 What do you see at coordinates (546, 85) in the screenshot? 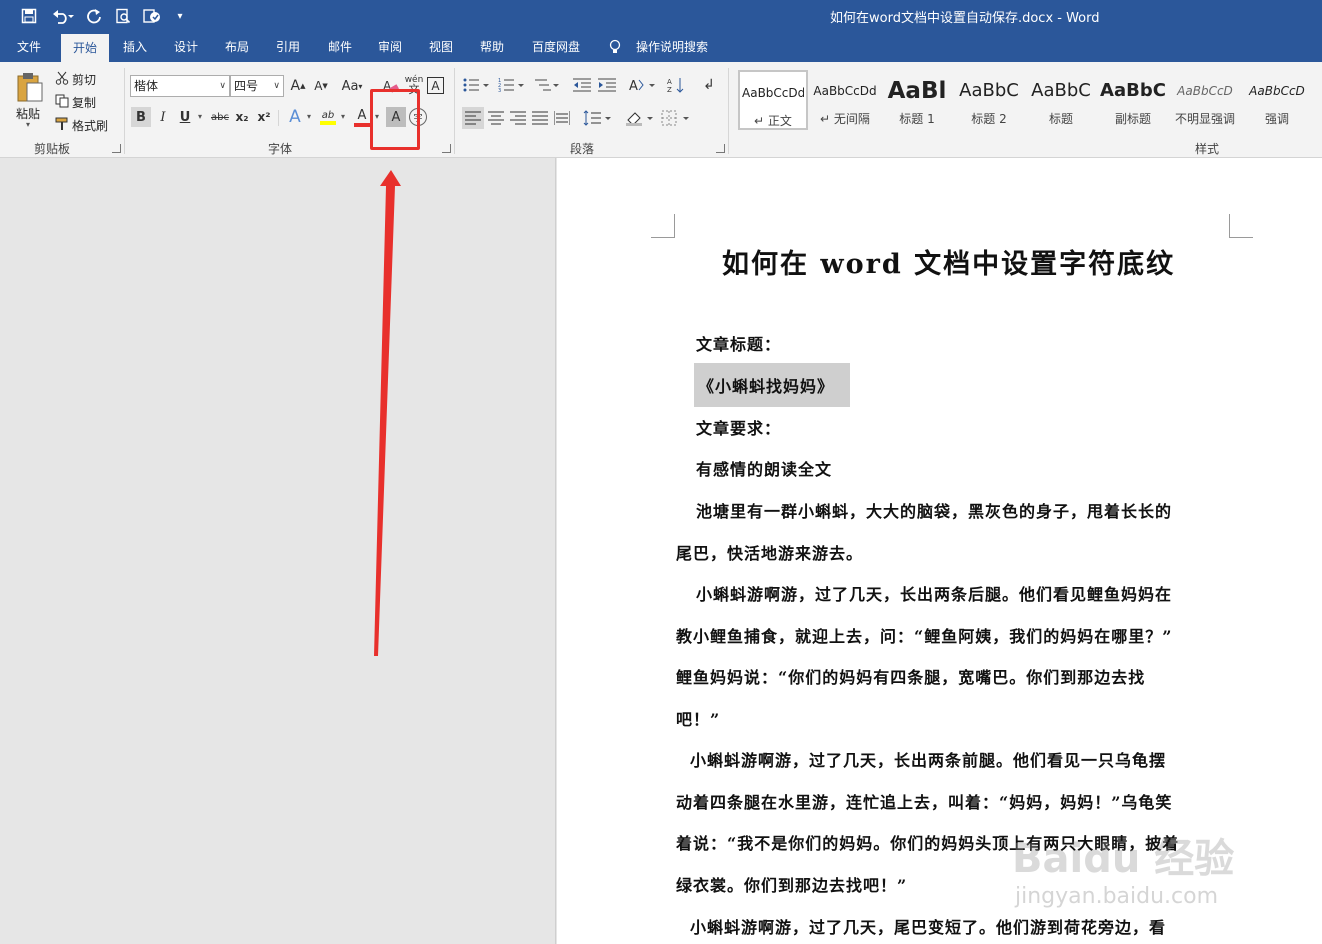
I see `multilevel-list-icon` at bounding box center [546, 85].